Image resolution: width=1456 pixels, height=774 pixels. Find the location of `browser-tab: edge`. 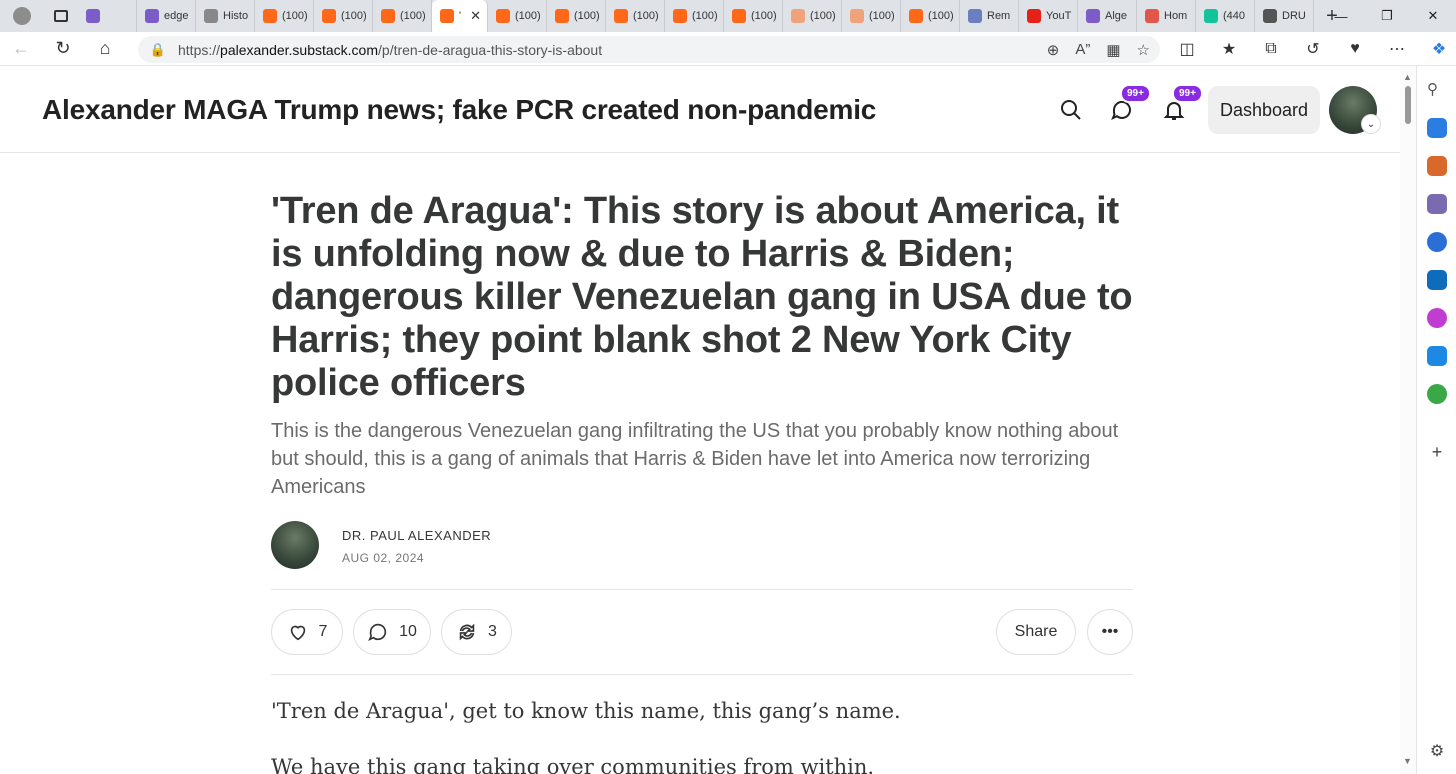

browser-tab: edge is located at coordinates (166, 16).